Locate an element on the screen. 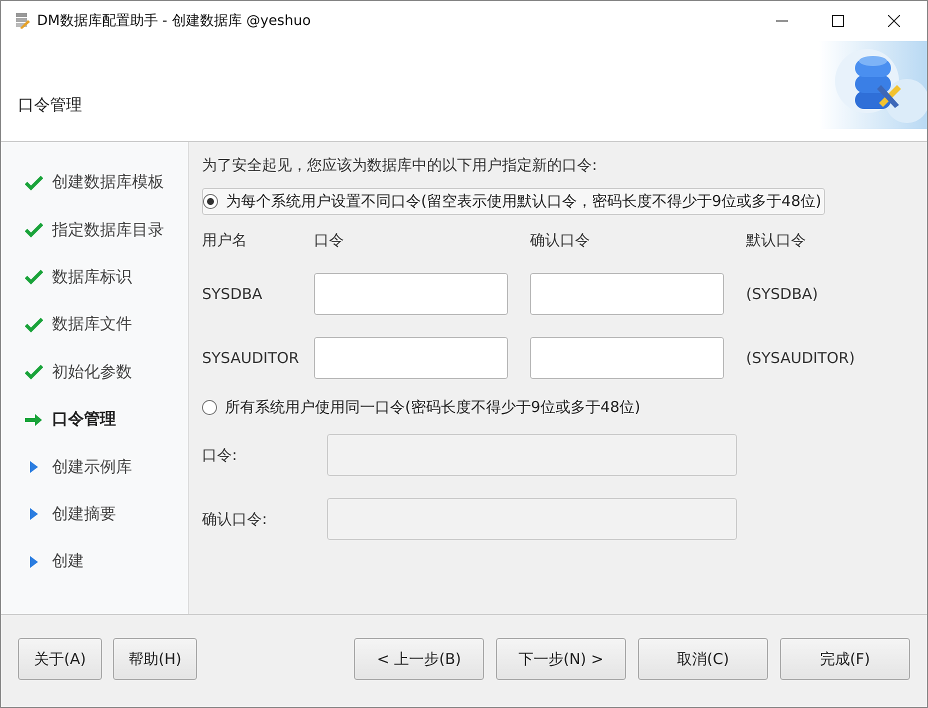  dialog-button: 关于(A) is located at coordinates (60, 659).